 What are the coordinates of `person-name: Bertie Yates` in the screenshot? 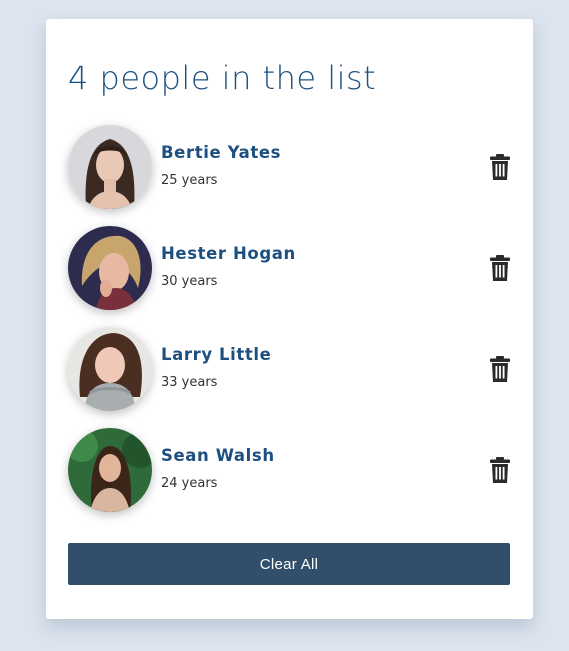 It's located at (221, 152).